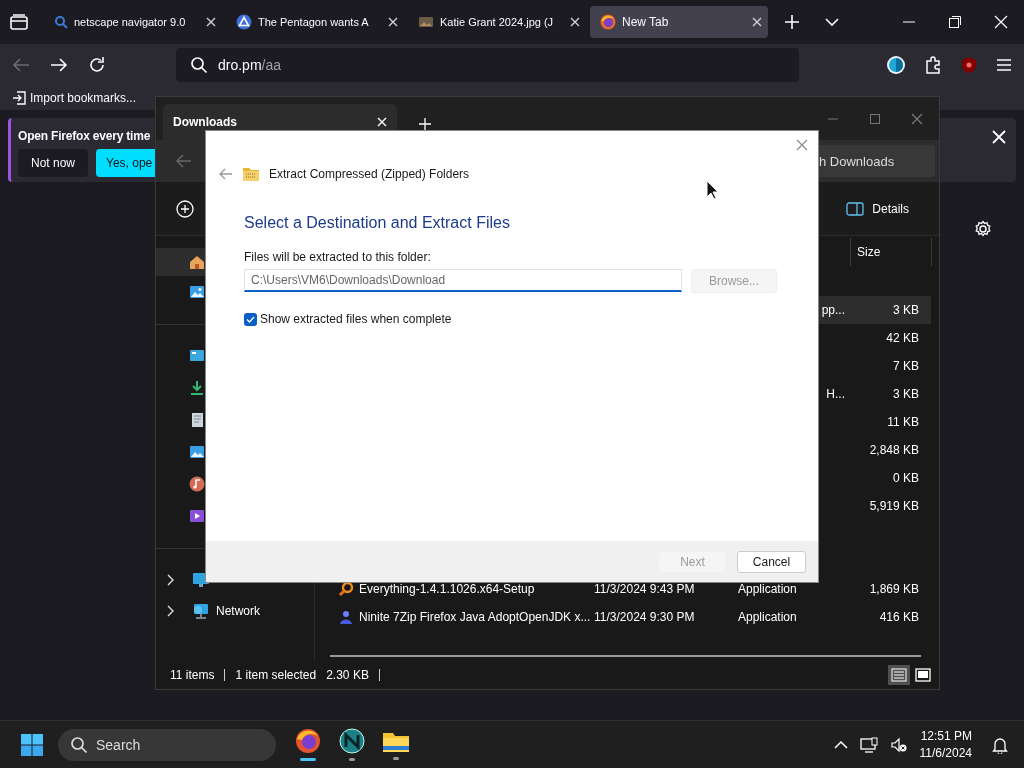 This screenshot has height=768, width=1024. Describe the element at coordinates (276, 675) in the screenshot. I see `selection-status: 1 item selected` at that location.